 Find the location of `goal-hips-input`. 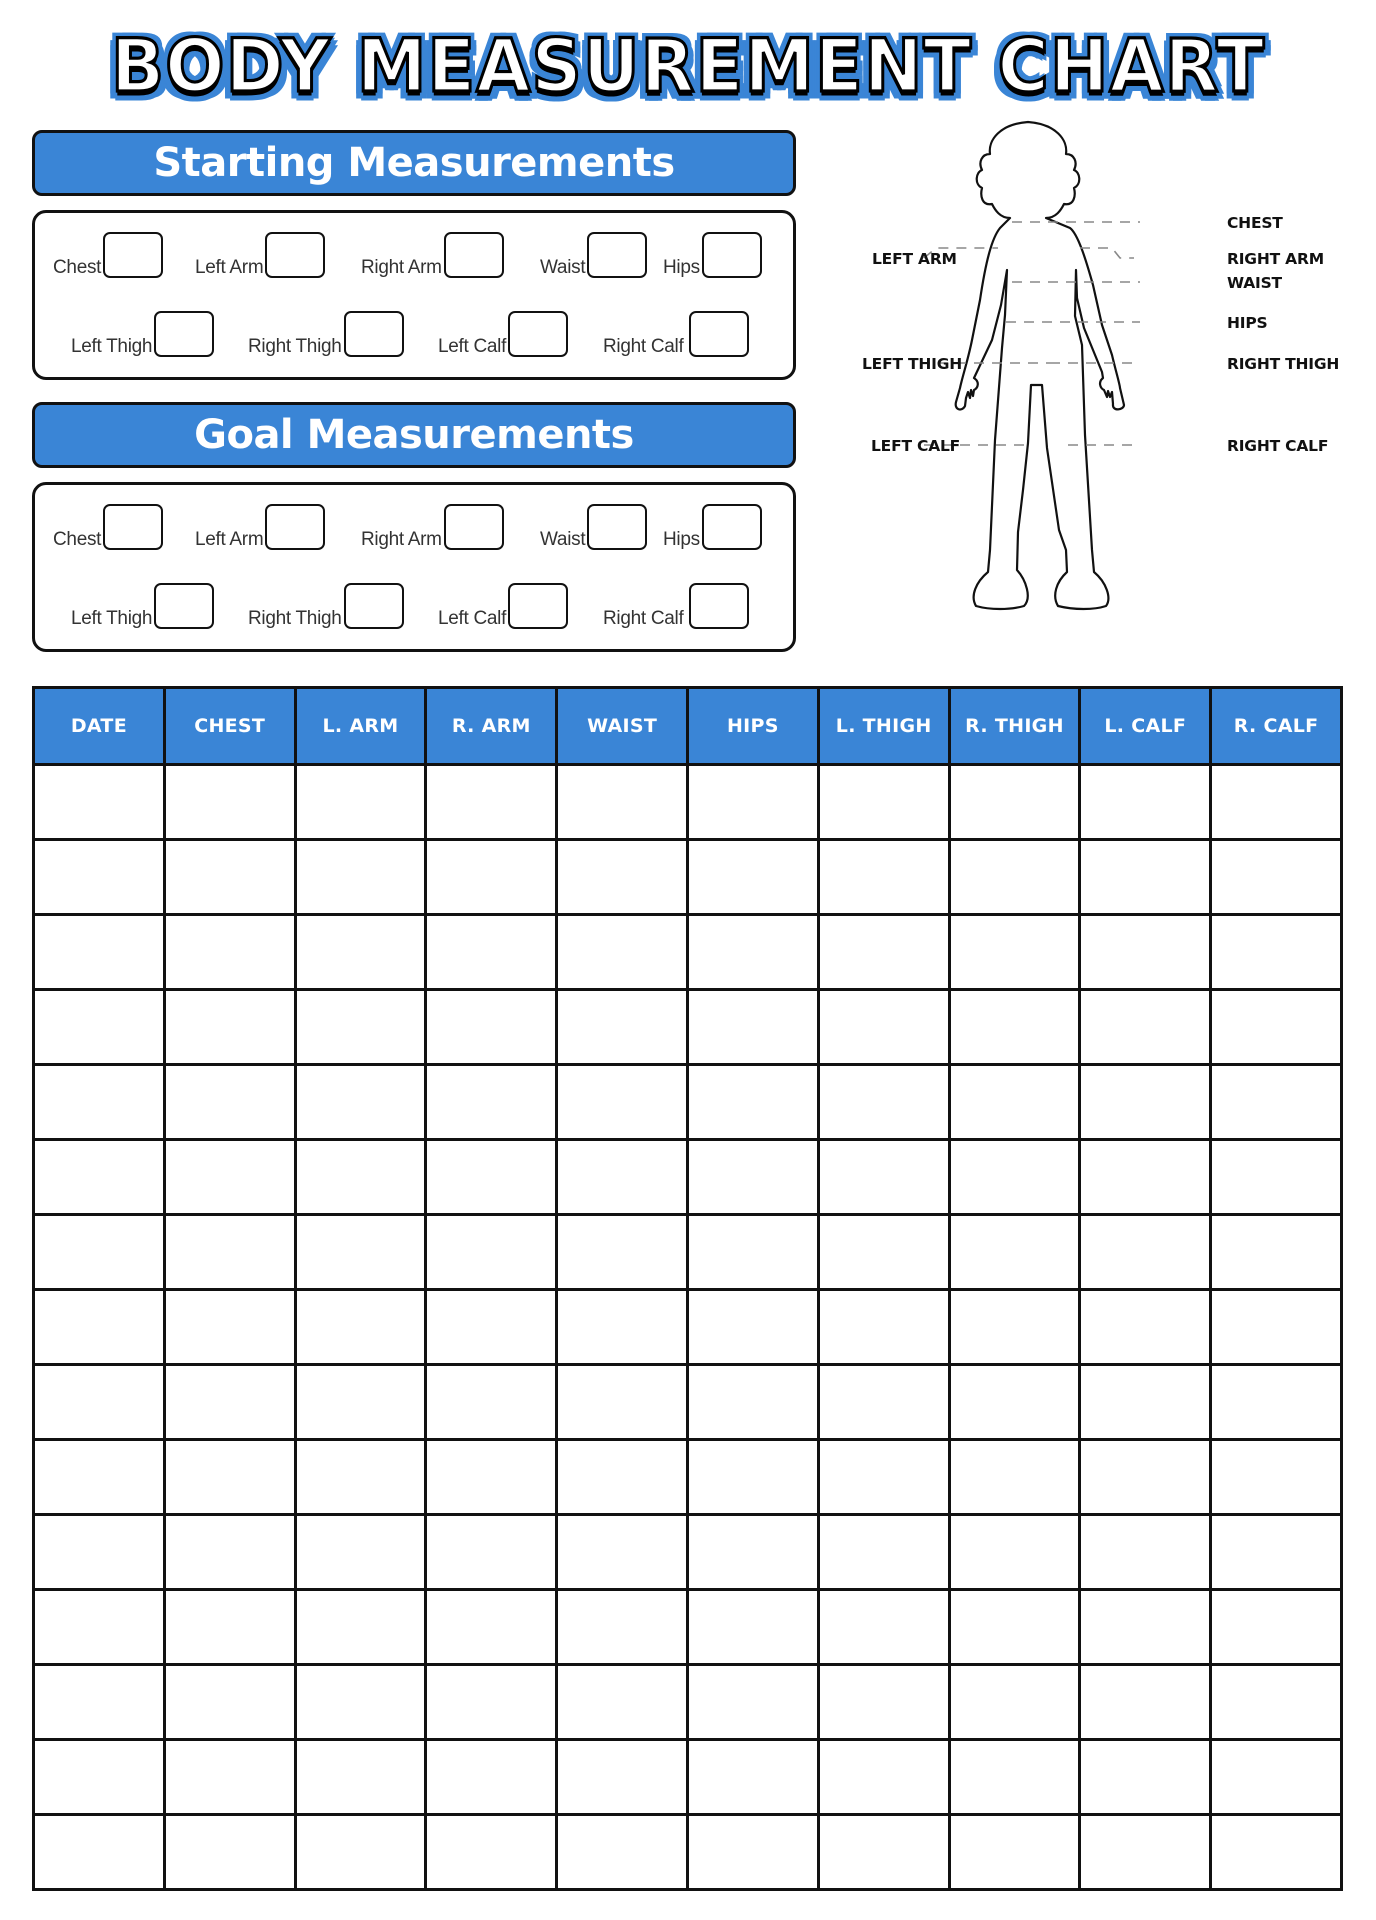

goal-hips-input is located at coordinates (731, 527).